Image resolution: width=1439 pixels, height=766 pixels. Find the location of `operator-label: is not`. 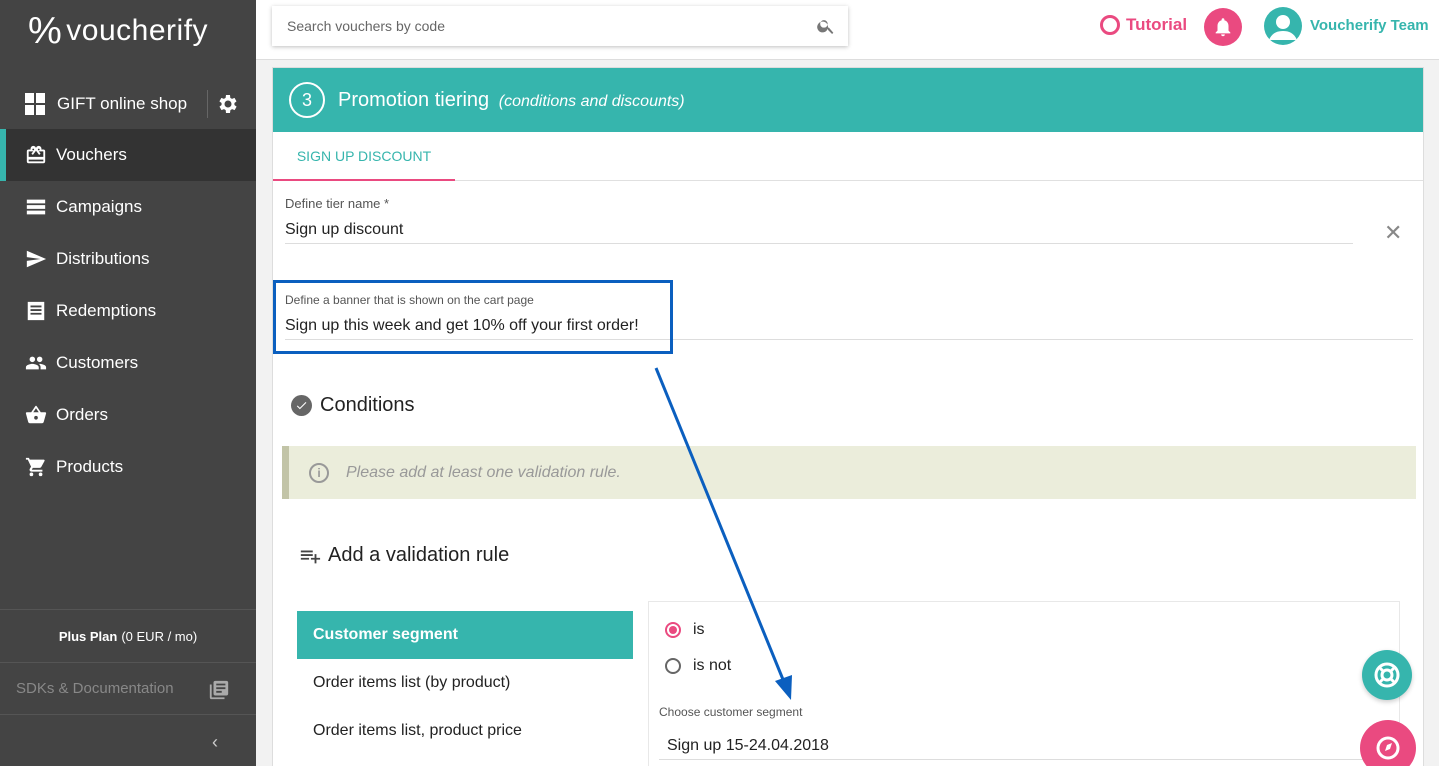

operator-label: is not is located at coordinates (712, 665).